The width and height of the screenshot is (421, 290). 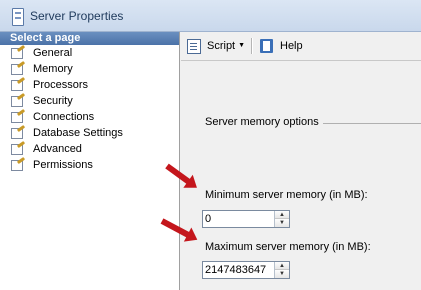 What do you see at coordinates (18, 17) in the screenshot?
I see `server-properties-icon` at bounding box center [18, 17].